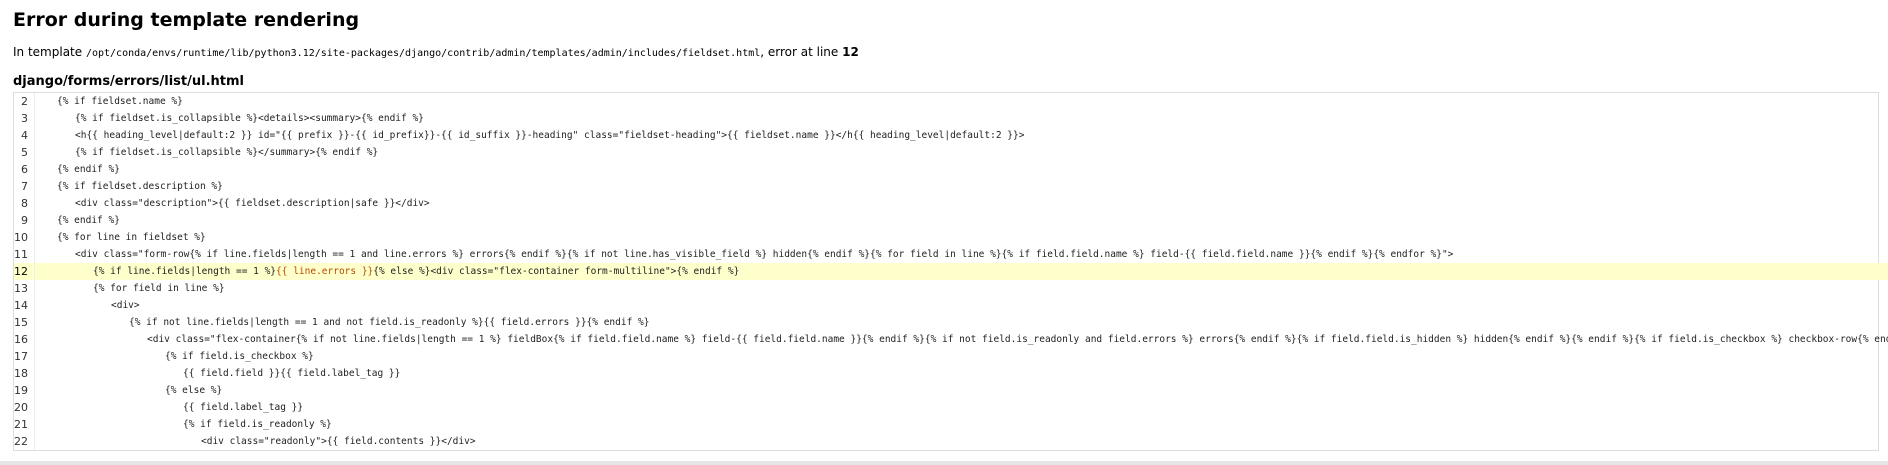 The height and width of the screenshot is (465, 1888). What do you see at coordinates (159, 288) in the screenshot?
I see `line-code: {% for field in line %}` at bounding box center [159, 288].